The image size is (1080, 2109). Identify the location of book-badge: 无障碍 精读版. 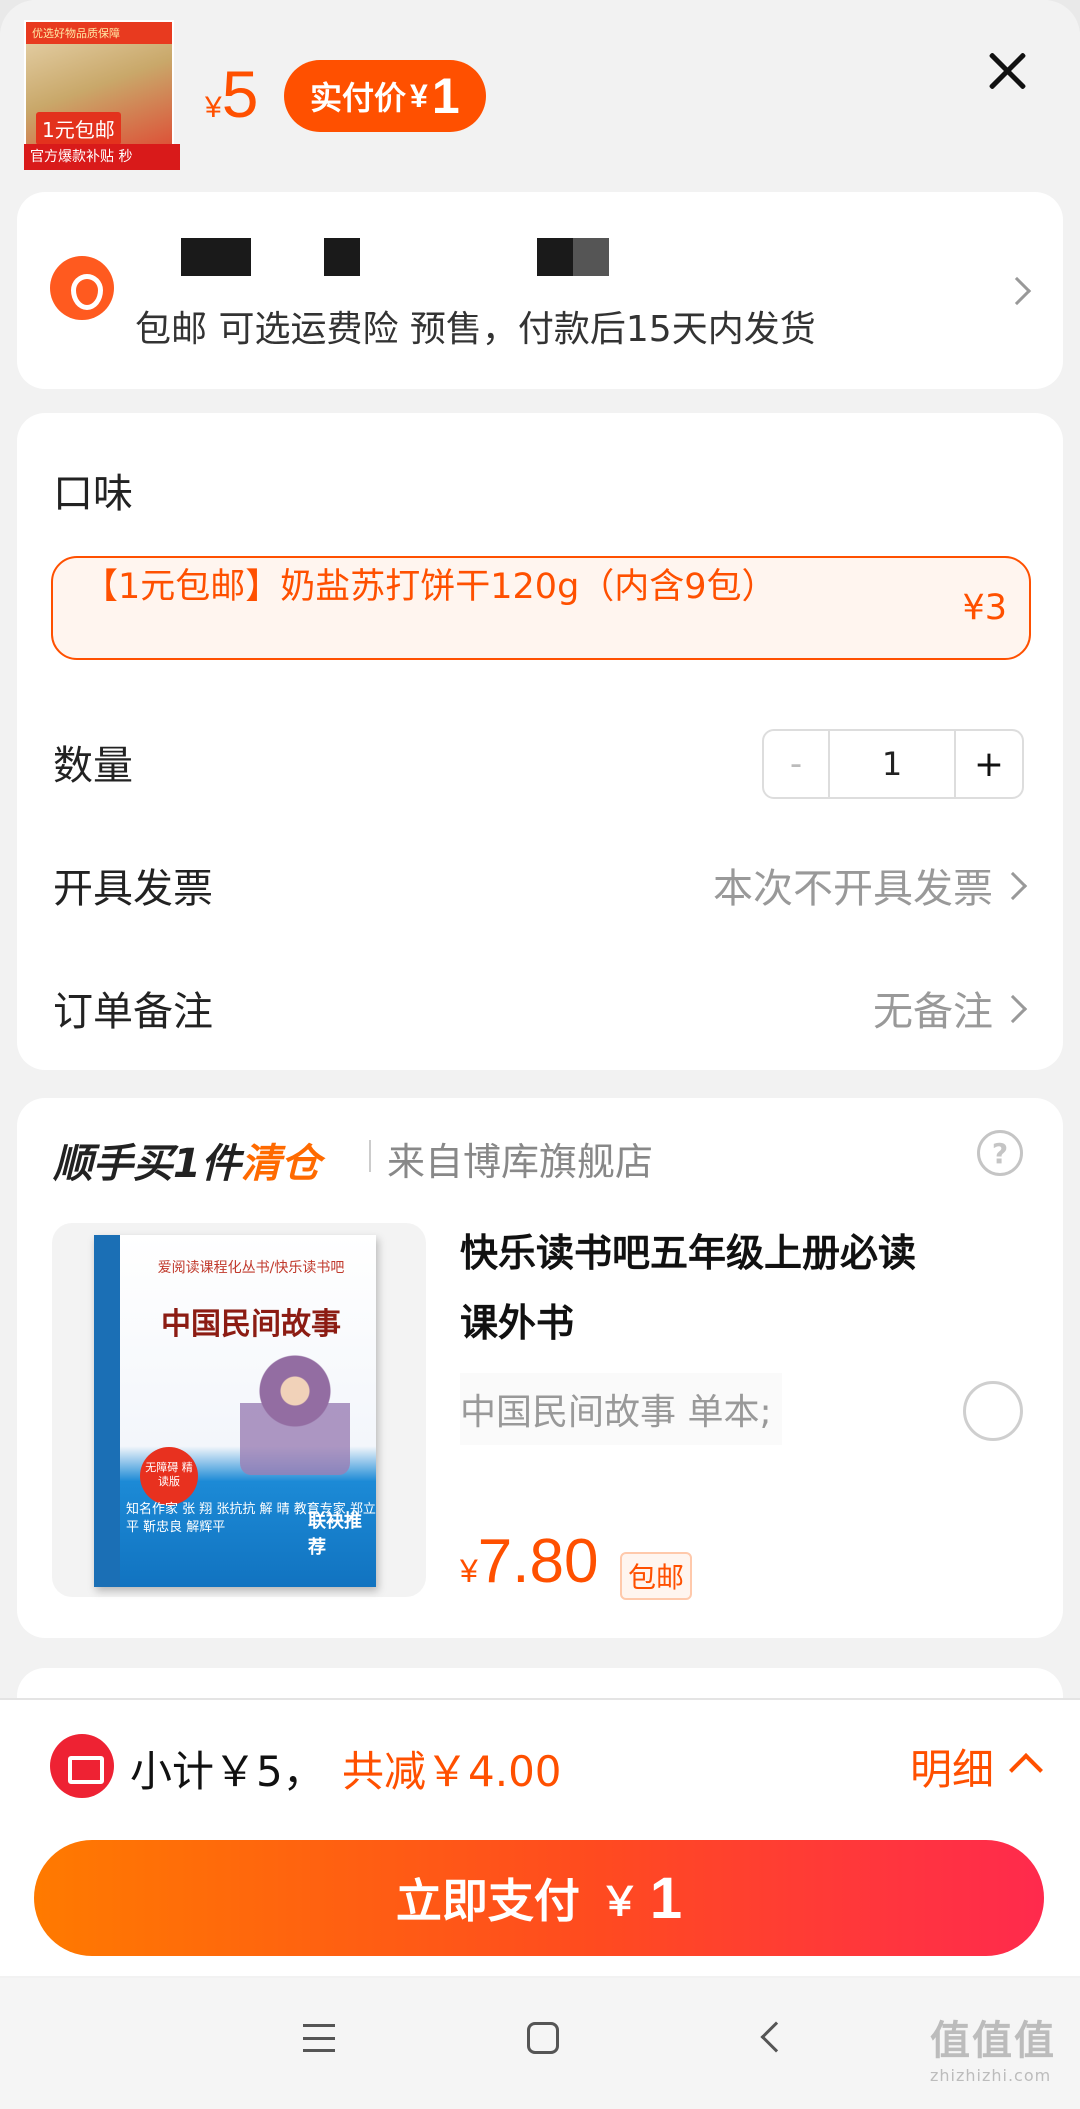
(169, 1476).